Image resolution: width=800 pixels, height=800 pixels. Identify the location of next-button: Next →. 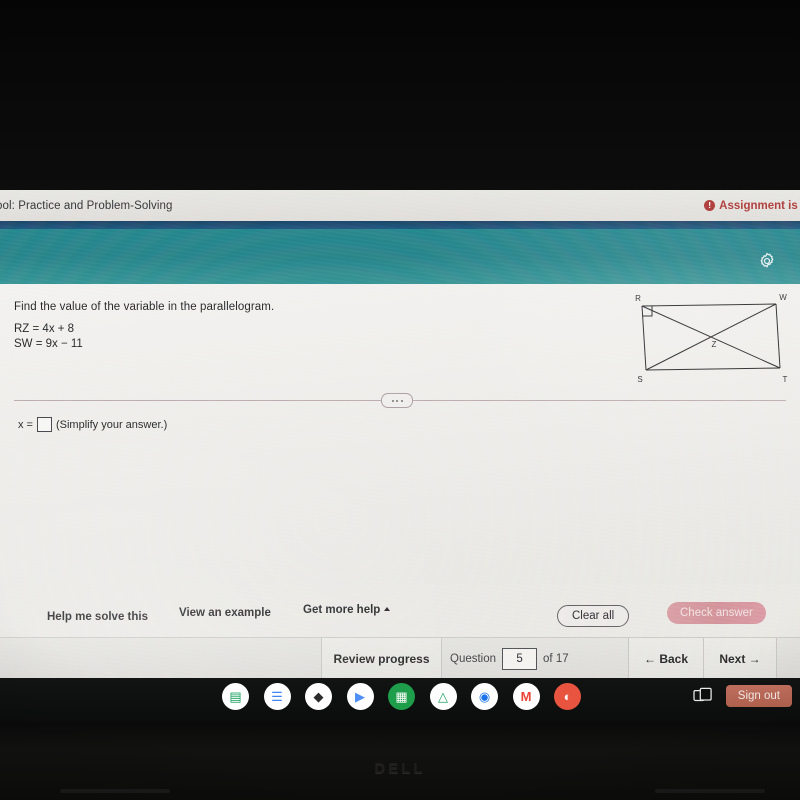
(740, 658).